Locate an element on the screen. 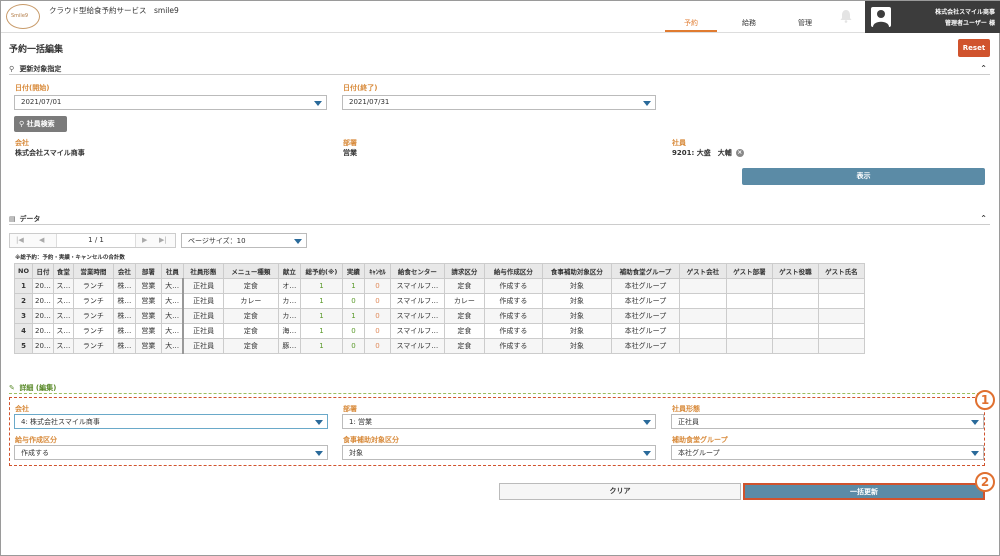 Image resolution: width=1000 pixels, height=556 pixels. marker-2: 2 is located at coordinates (985, 482).